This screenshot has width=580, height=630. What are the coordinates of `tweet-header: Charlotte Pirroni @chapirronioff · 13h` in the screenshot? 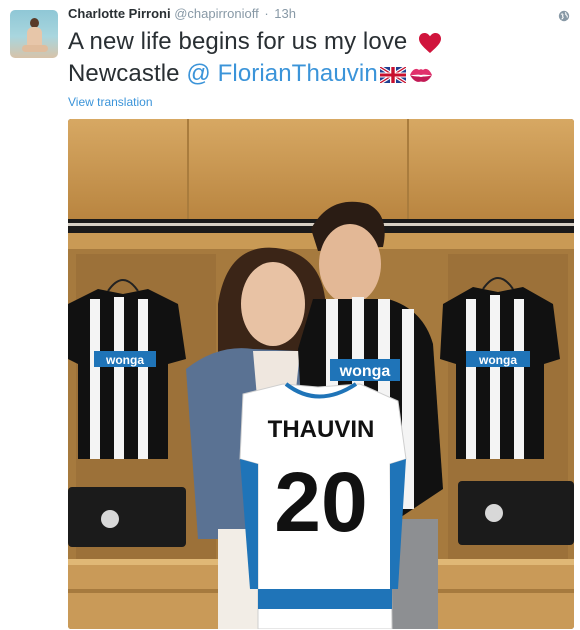 It's located at (182, 13).